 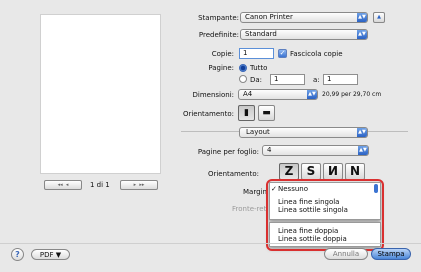 What do you see at coordinates (258, 132) in the screenshot?
I see `section-value: Layout` at bounding box center [258, 132].